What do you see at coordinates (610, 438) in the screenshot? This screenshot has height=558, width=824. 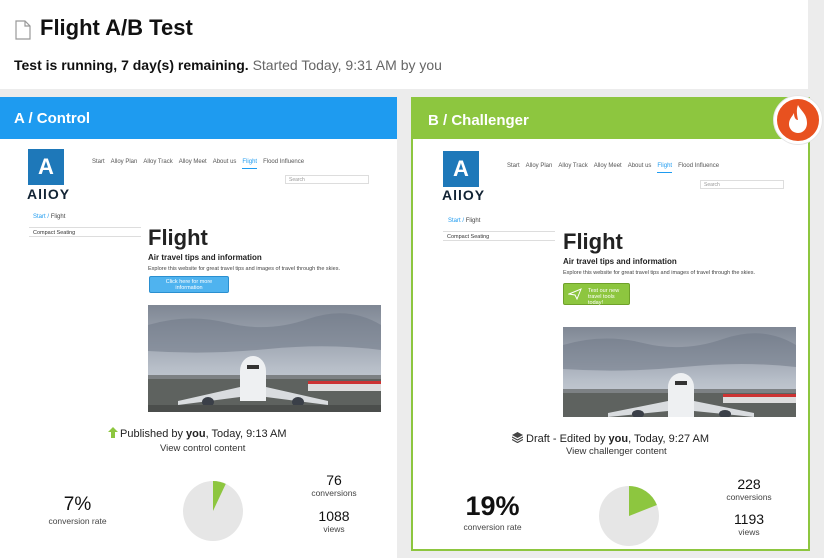 I see `variant-b-draft: Draft - Edited by you, Today, 9:27 AM` at bounding box center [610, 438].